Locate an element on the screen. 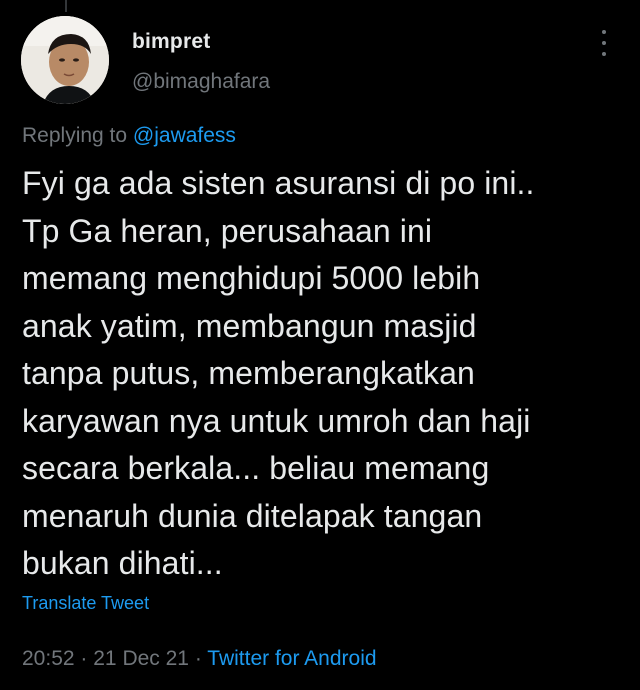 The width and height of the screenshot is (640, 690). tweet-time: 20:52 is located at coordinates (48, 658).